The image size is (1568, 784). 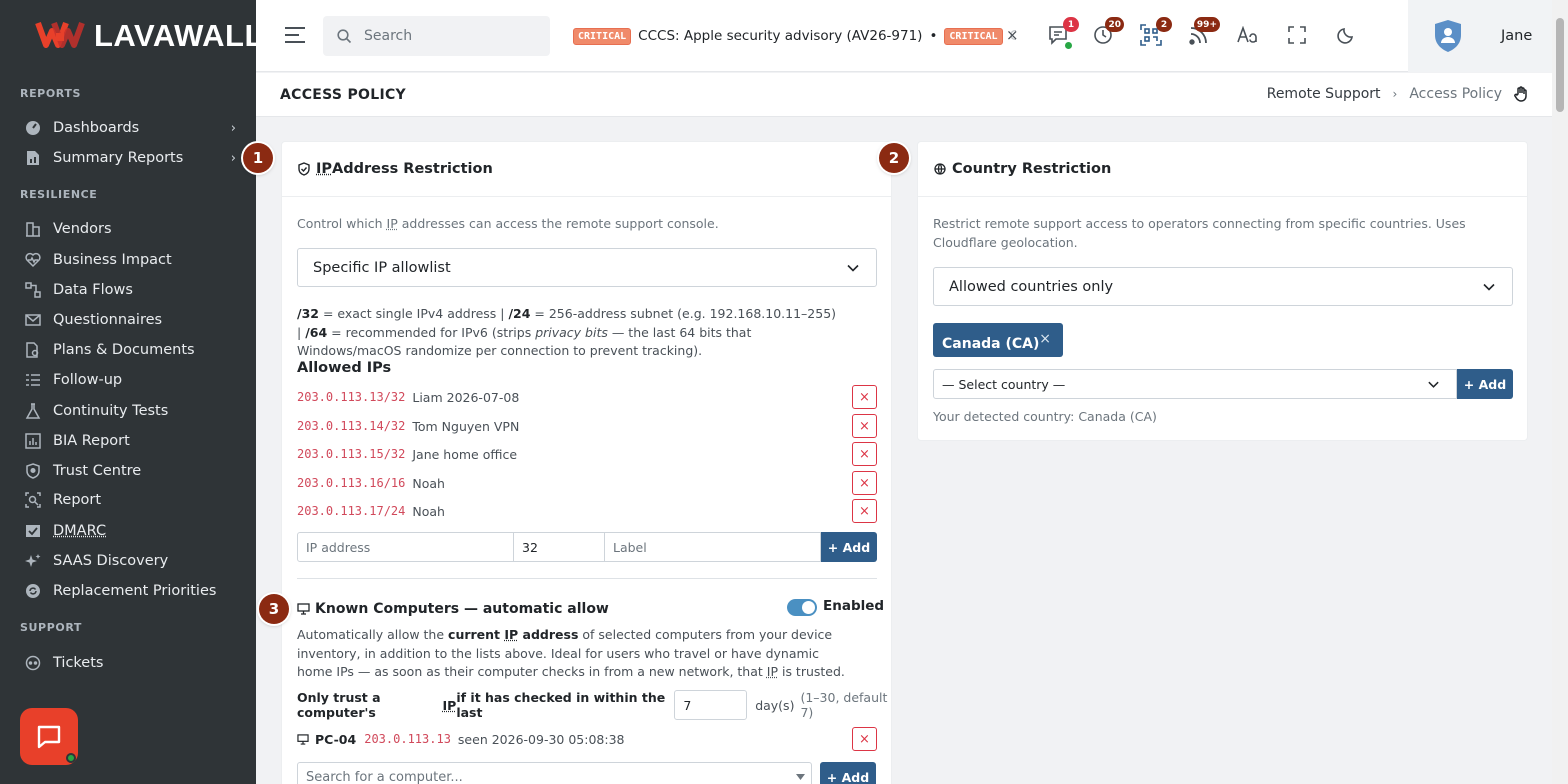 I want to click on feed-count-badge: 99+, so click(x=1207, y=24).